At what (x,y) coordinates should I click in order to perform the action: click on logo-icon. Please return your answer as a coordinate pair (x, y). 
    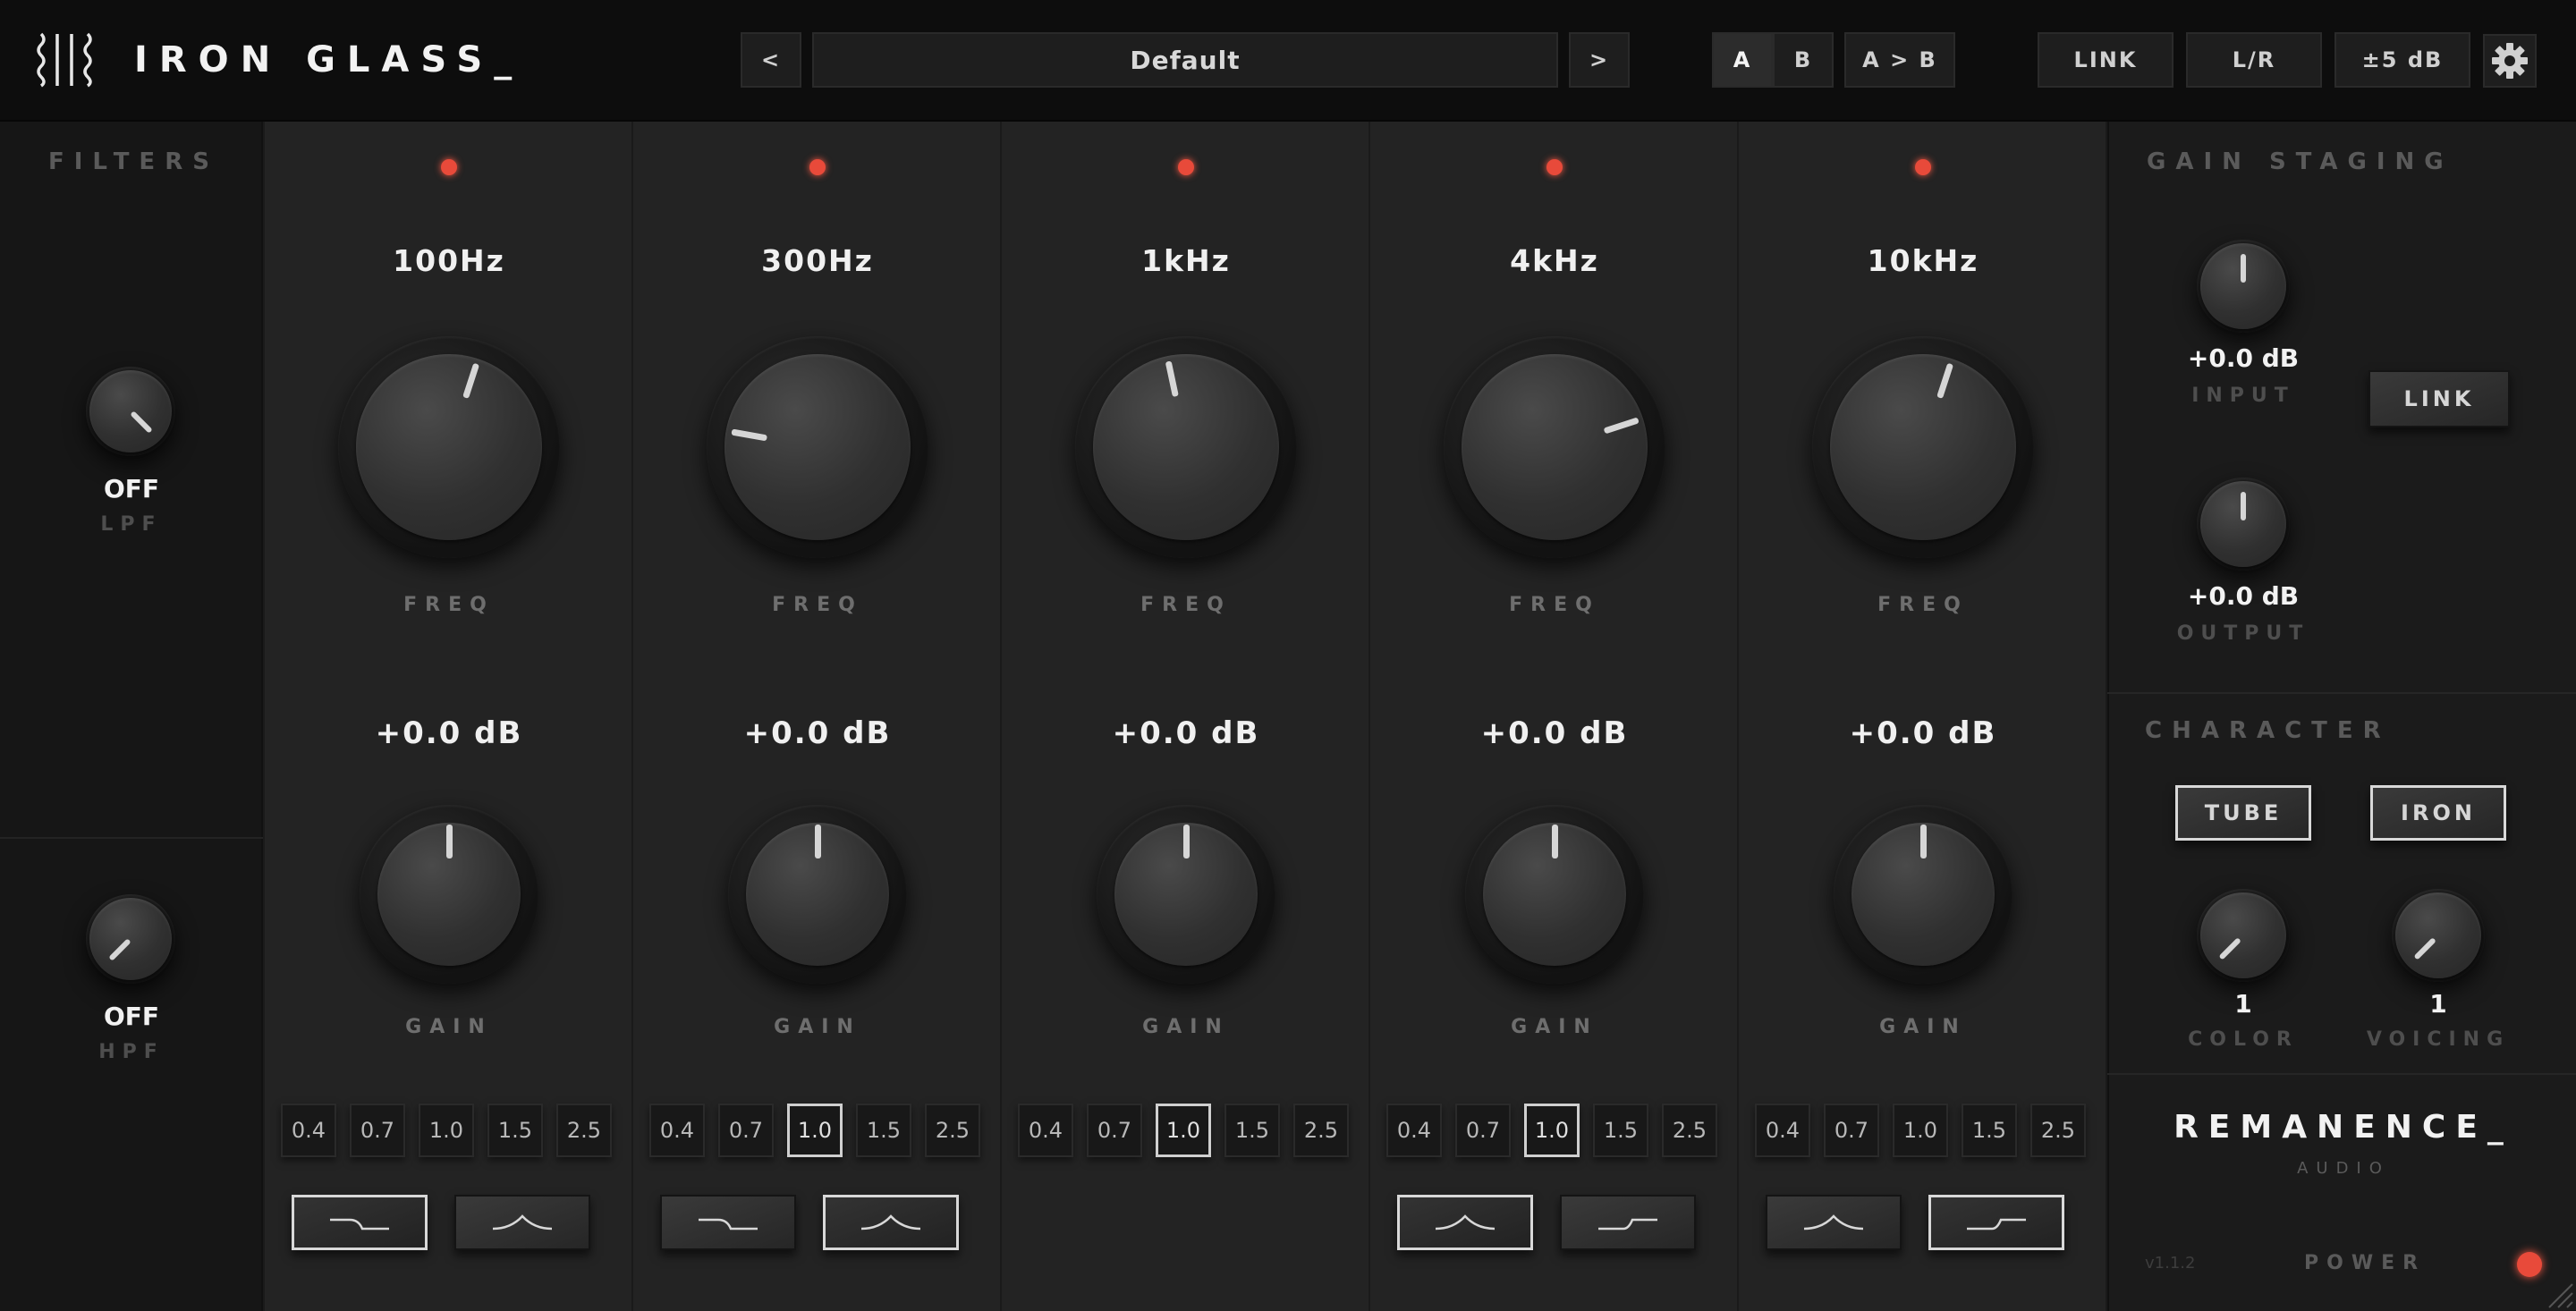
    Looking at the image, I should click on (64, 60).